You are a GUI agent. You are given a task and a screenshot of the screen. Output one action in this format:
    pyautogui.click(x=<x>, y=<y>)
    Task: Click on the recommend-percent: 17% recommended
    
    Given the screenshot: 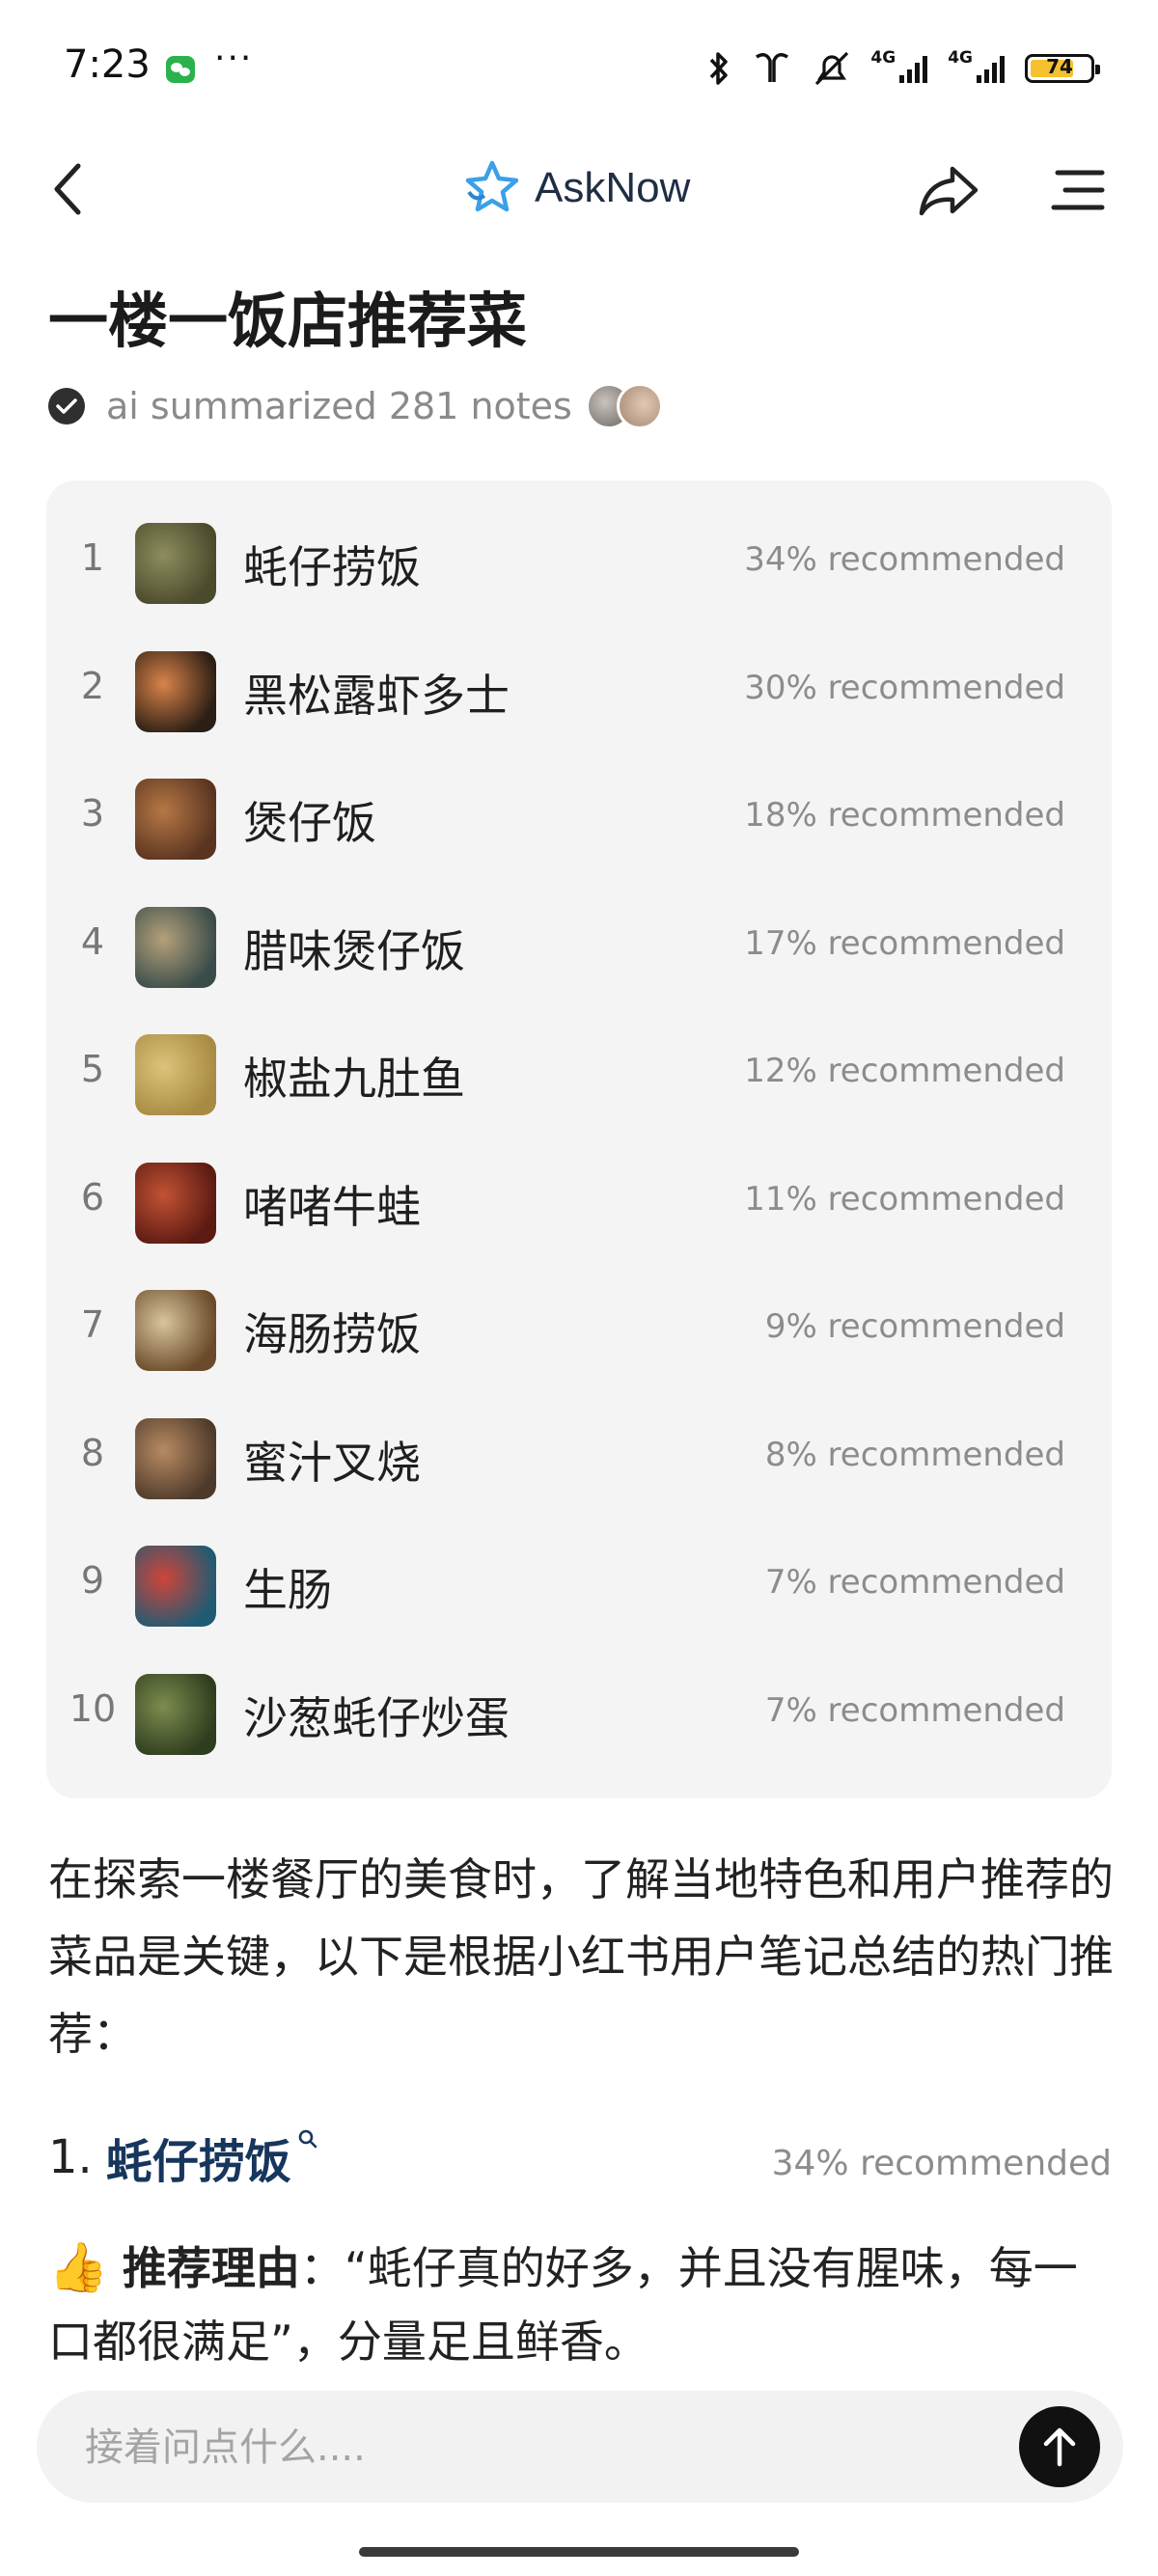 What is the action you would take?
    pyautogui.click(x=904, y=943)
    